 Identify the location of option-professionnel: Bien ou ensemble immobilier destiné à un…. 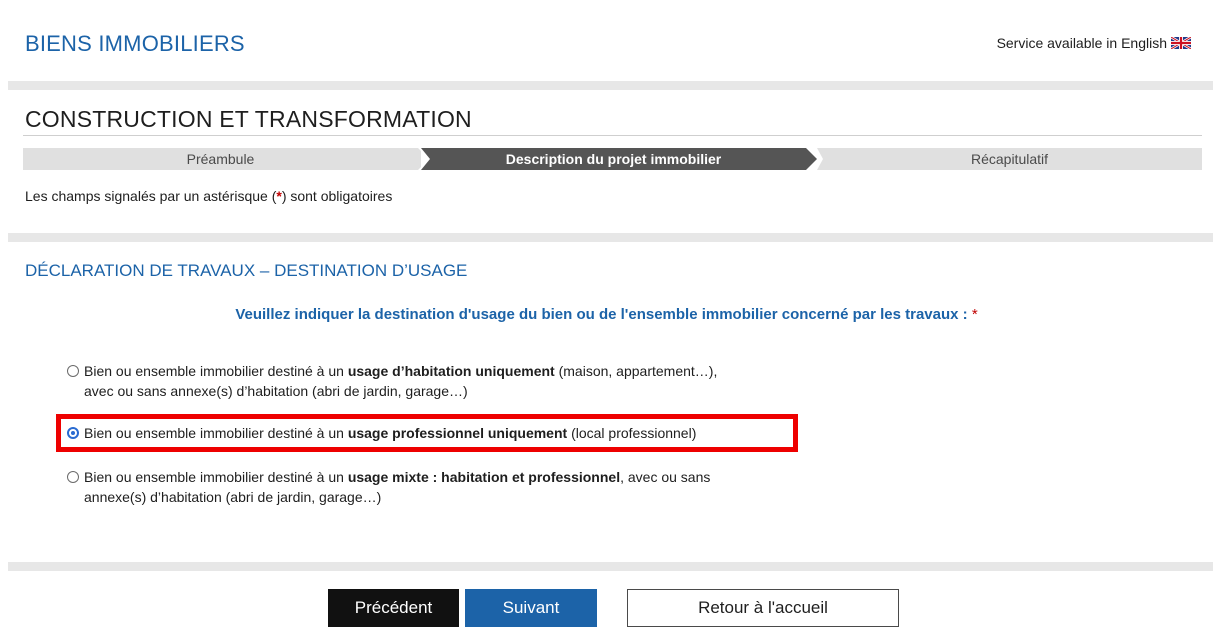
(381, 433).